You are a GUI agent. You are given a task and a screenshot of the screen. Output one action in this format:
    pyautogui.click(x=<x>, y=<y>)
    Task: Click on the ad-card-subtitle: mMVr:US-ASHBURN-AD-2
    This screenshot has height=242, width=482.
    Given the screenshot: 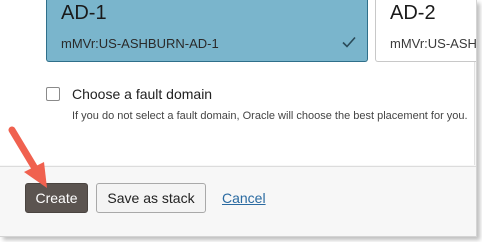 What is the action you would take?
    pyautogui.click(x=433, y=43)
    